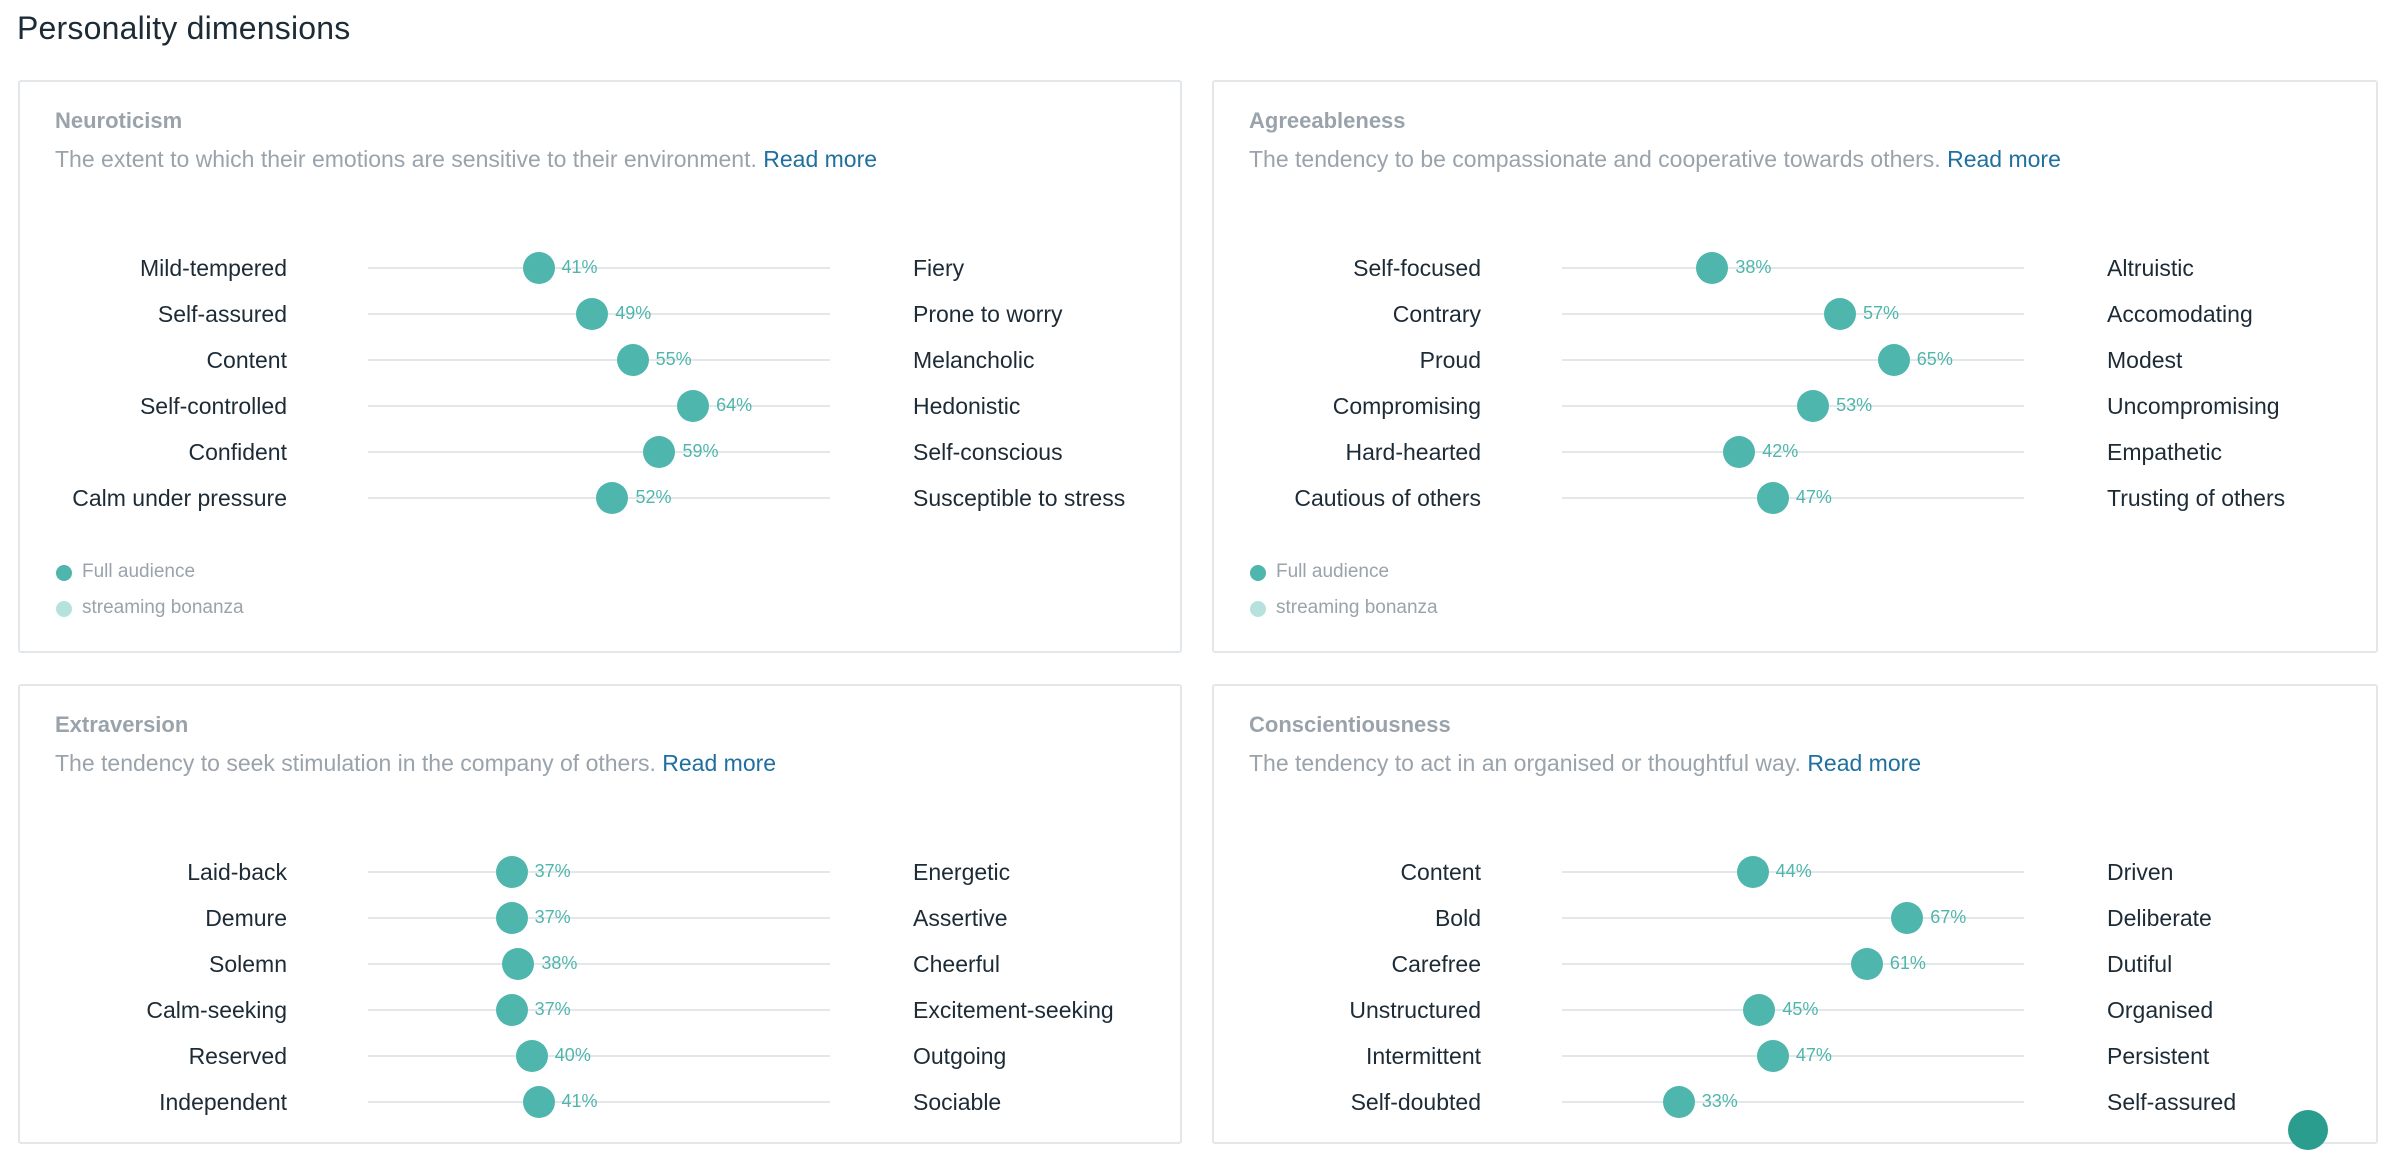 This screenshot has width=2396, height=1150. I want to click on legend: Full audience streaming bonanza, so click(1343, 590).